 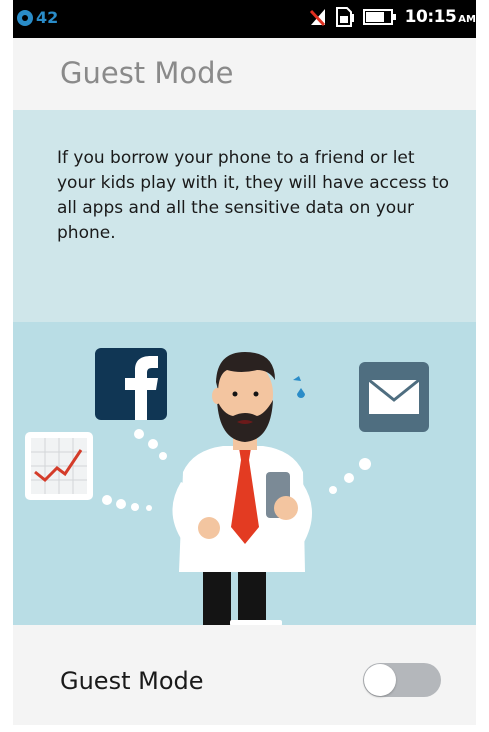 I want to click on clock: 10:15 AM, so click(x=440, y=17).